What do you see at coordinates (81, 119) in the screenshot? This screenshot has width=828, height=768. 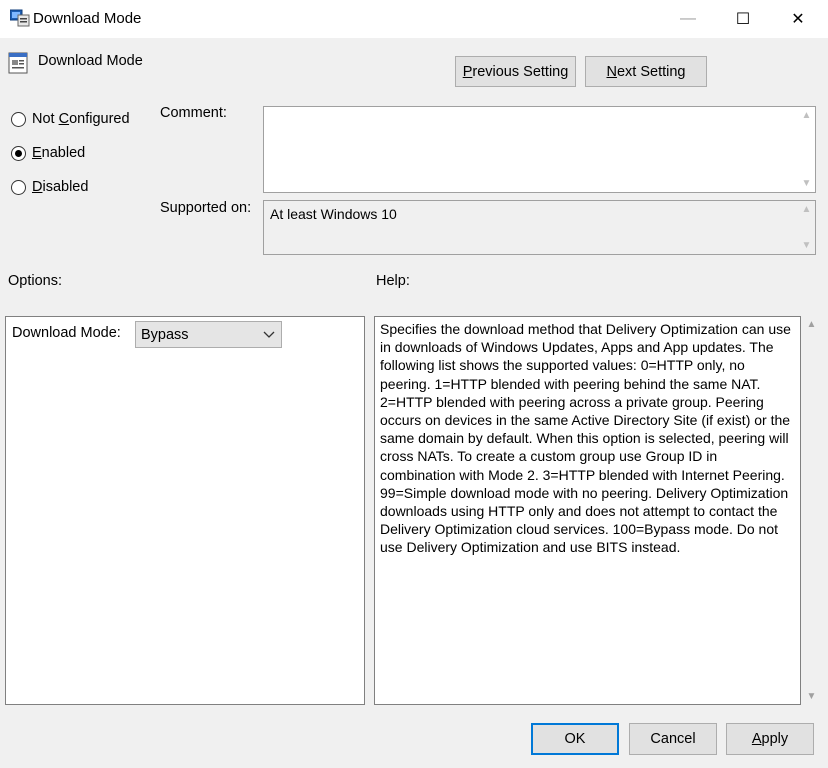 I see `radio-label: Not Configured` at bounding box center [81, 119].